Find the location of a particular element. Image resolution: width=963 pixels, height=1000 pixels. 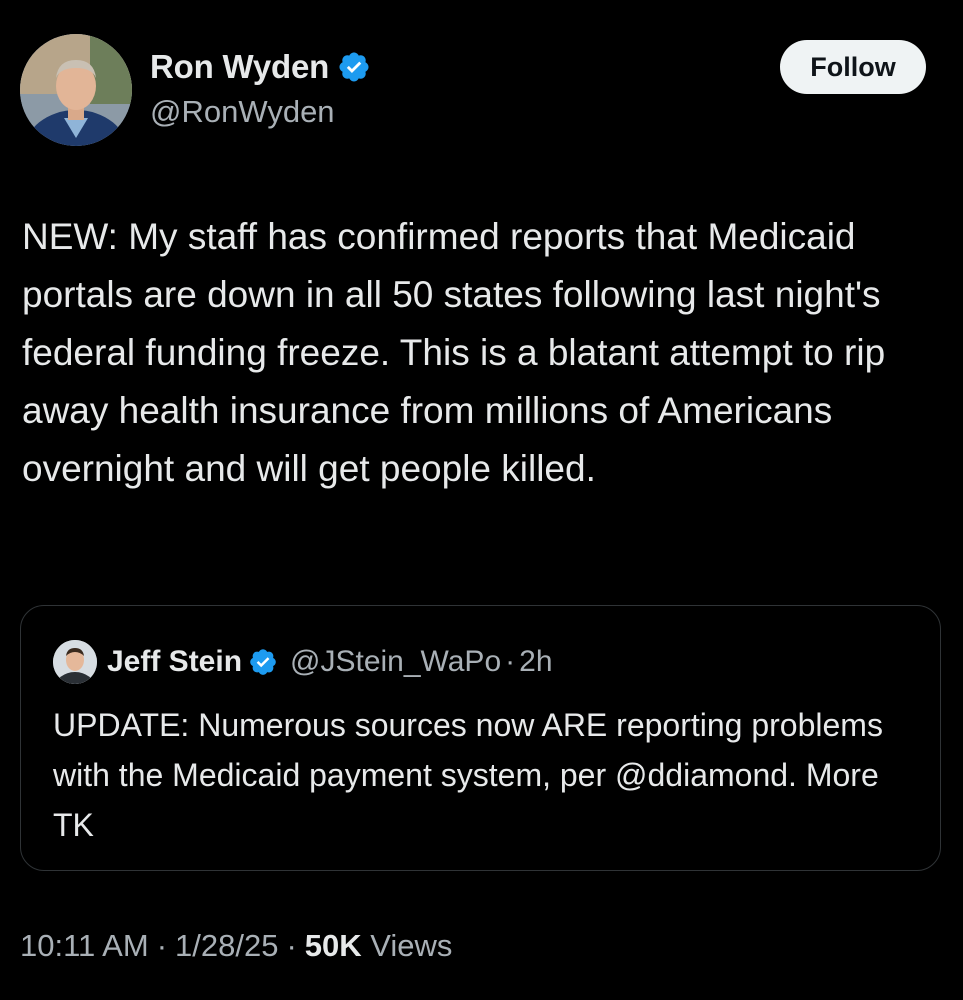

tweet-meta: 10:11 AM · 1/28/25 · 50K Views is located at coordinates (236, 946).